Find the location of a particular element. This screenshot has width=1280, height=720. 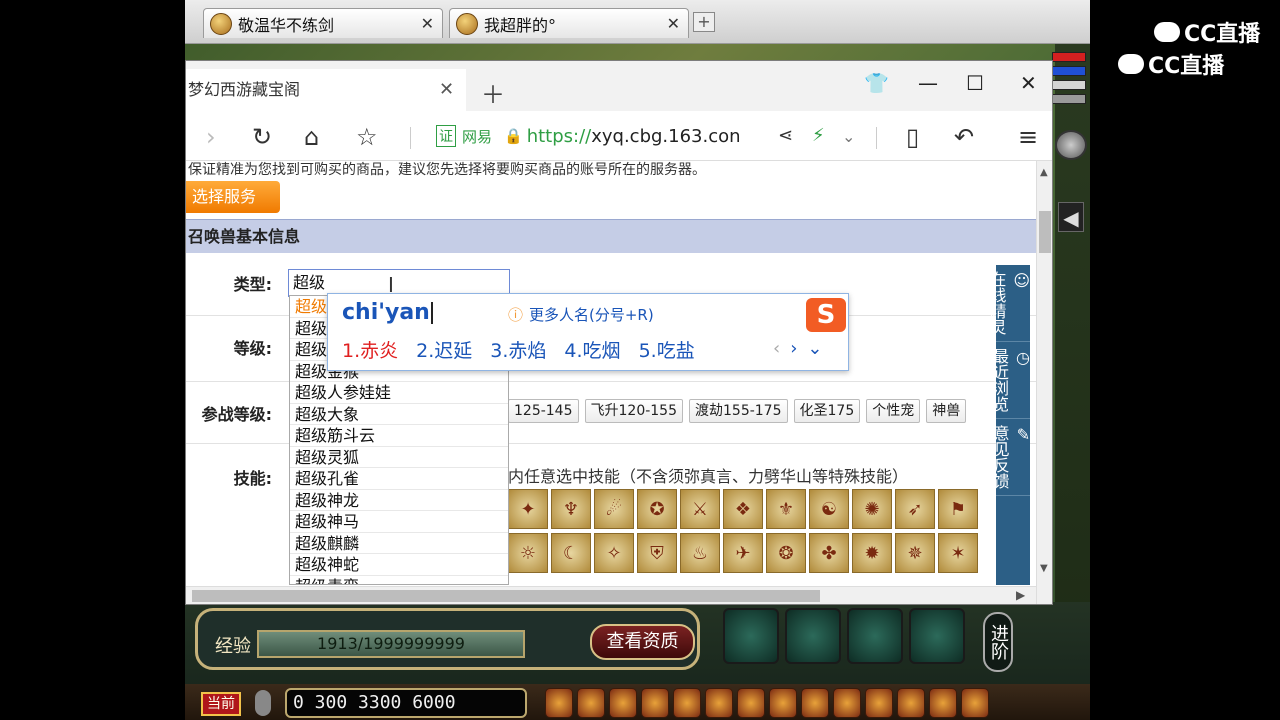

skill-icon: ✧ is located at coordinates (614, 553).